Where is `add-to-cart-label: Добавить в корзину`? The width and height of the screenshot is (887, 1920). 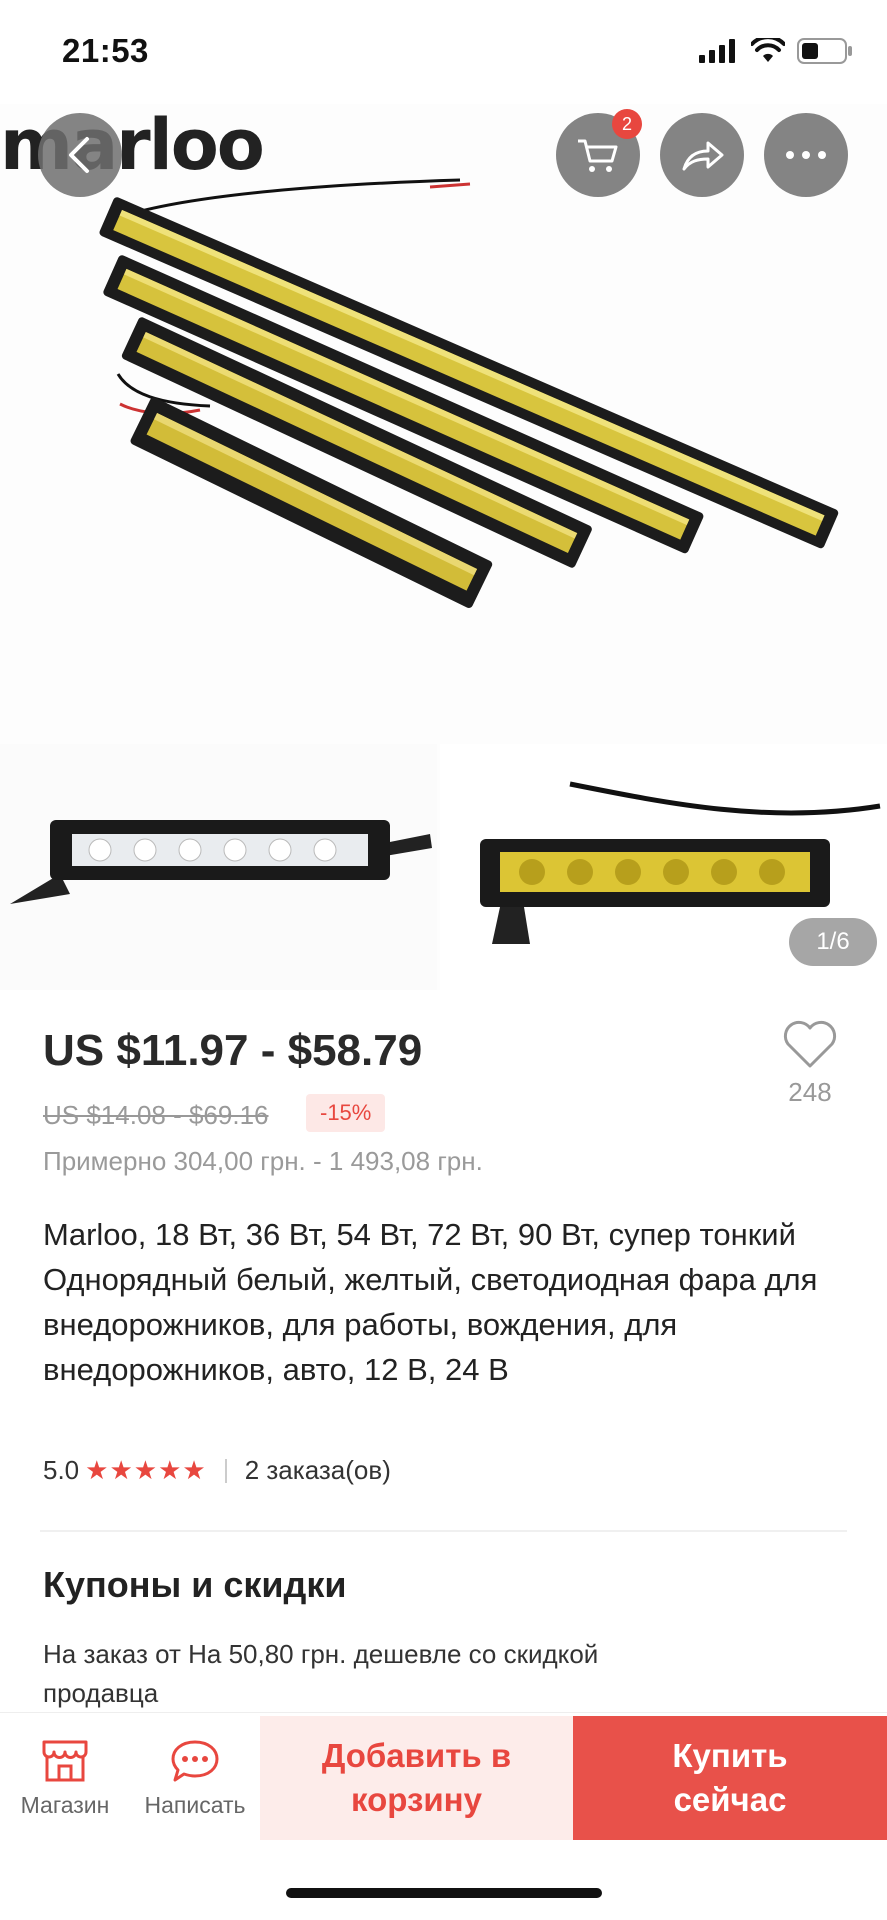 add-to-cart-label: Добавить в корзину is located at coordinates (416, 1777).